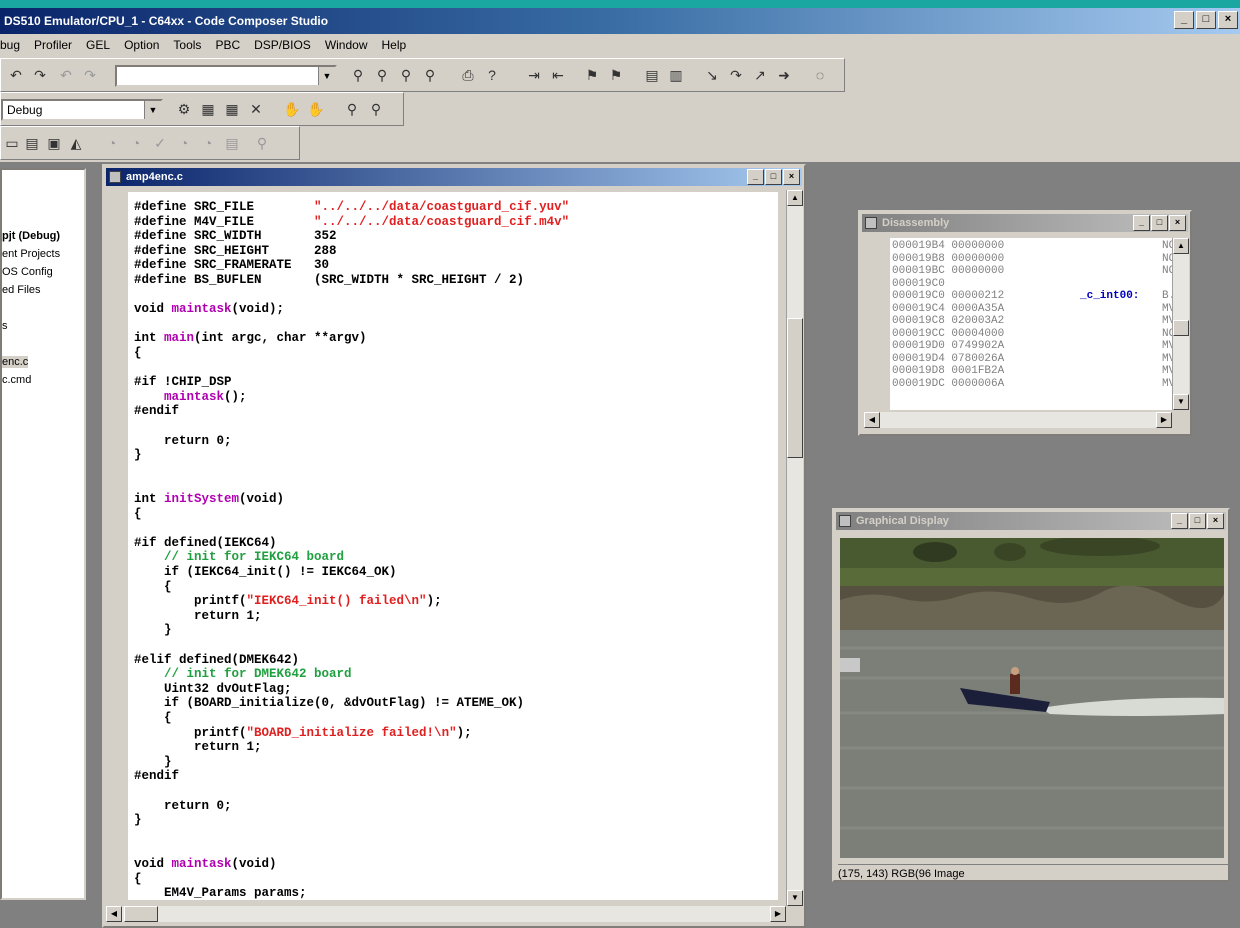 The height and width of the screenshot is (928, 1240). What do you see at coordinates (382, 75) in the screenshot?
I see `find-next-icon: ⚲` at bounding box center [382, 75].